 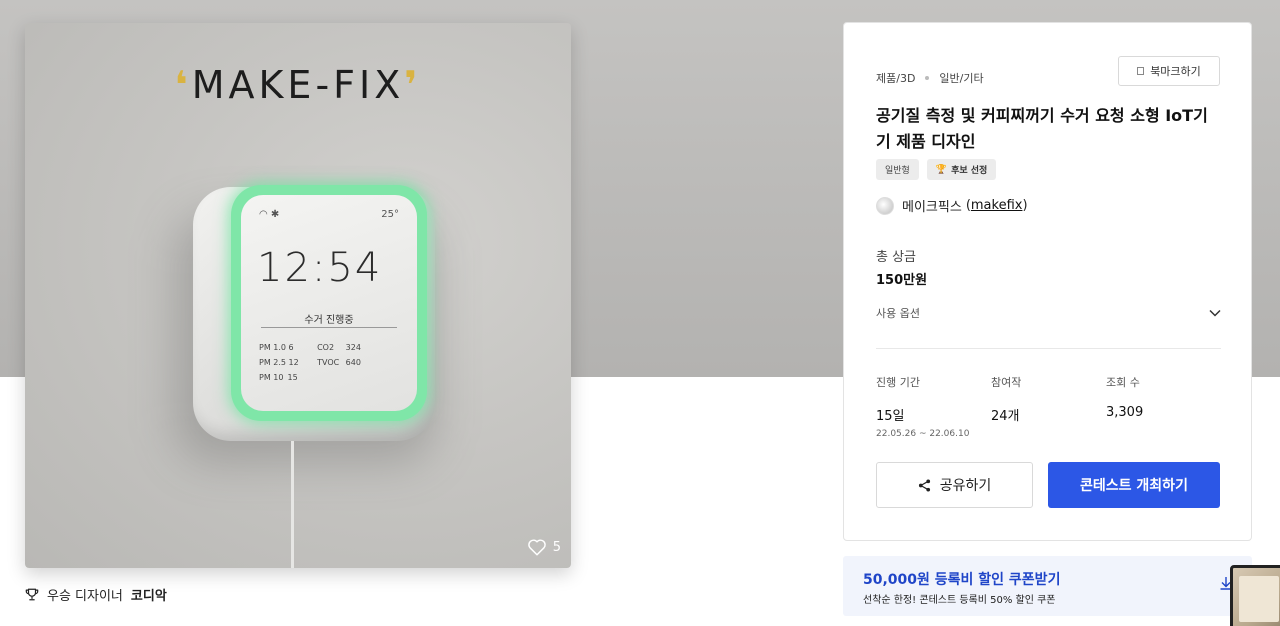 What do you see at coordinates (923, 434) in the screenshot?
I see `stat-period-range: 22.05.26 ~ 22.06.10` at bounding box center [923, 434].